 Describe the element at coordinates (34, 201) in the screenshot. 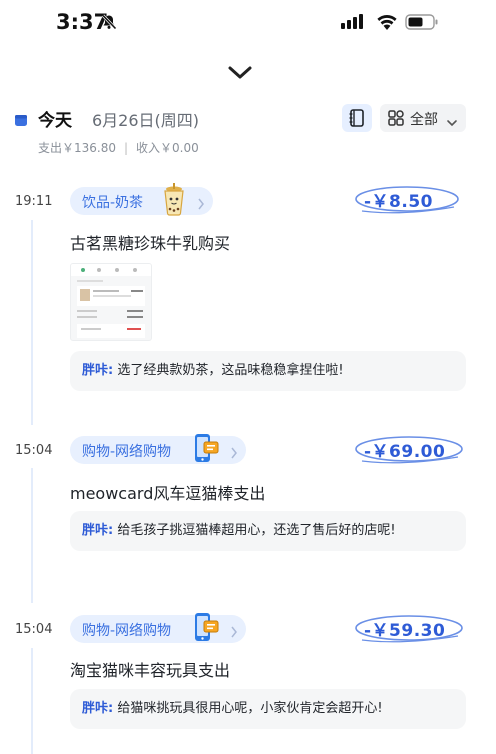

I see `record-time: 19:11` at that location.